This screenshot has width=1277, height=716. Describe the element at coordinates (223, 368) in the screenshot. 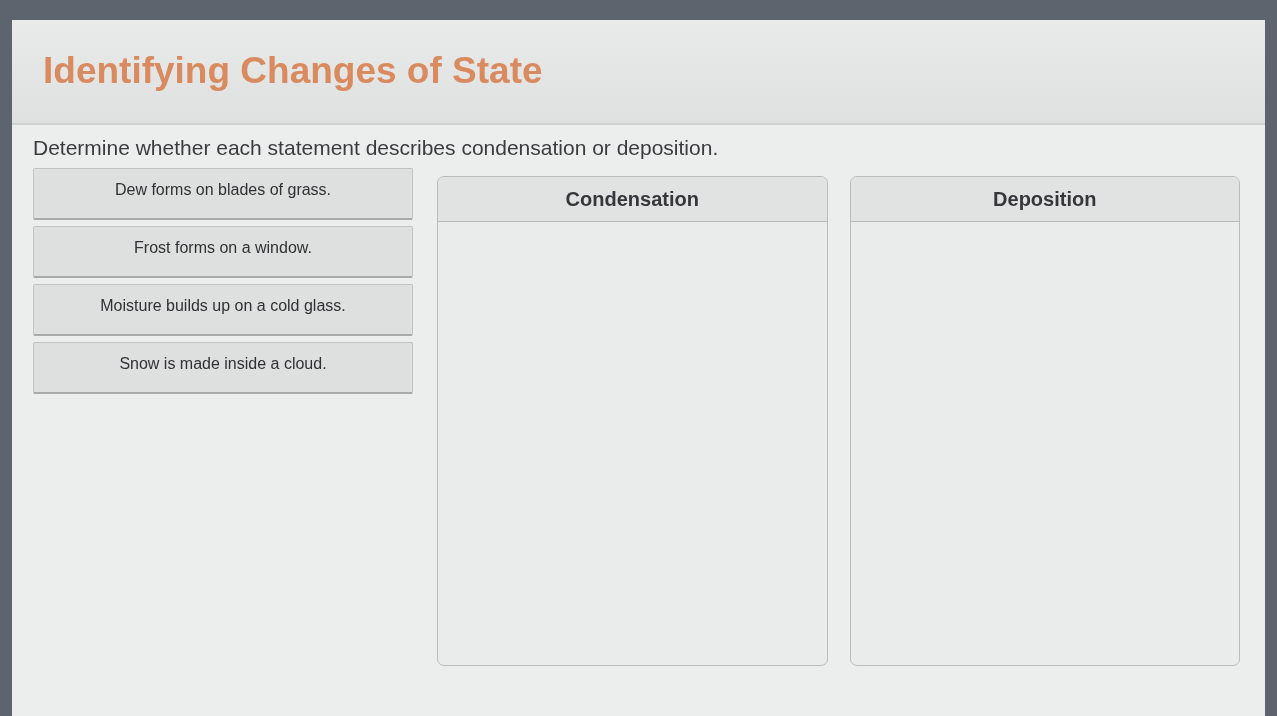

I see `statement-card: Snow is made inside a cloud.` at that location.